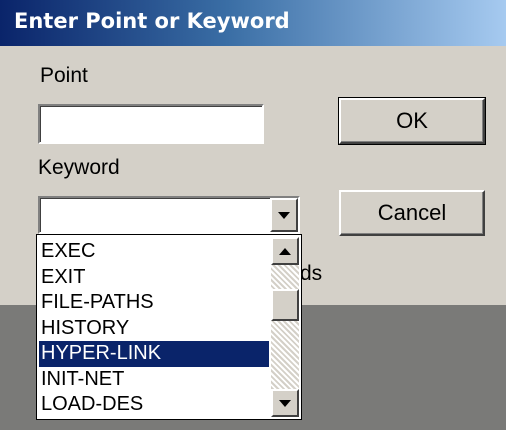 The height and width of the screenshot is (430, 506). I want to click on ok-button: OK, so click(412, 121).